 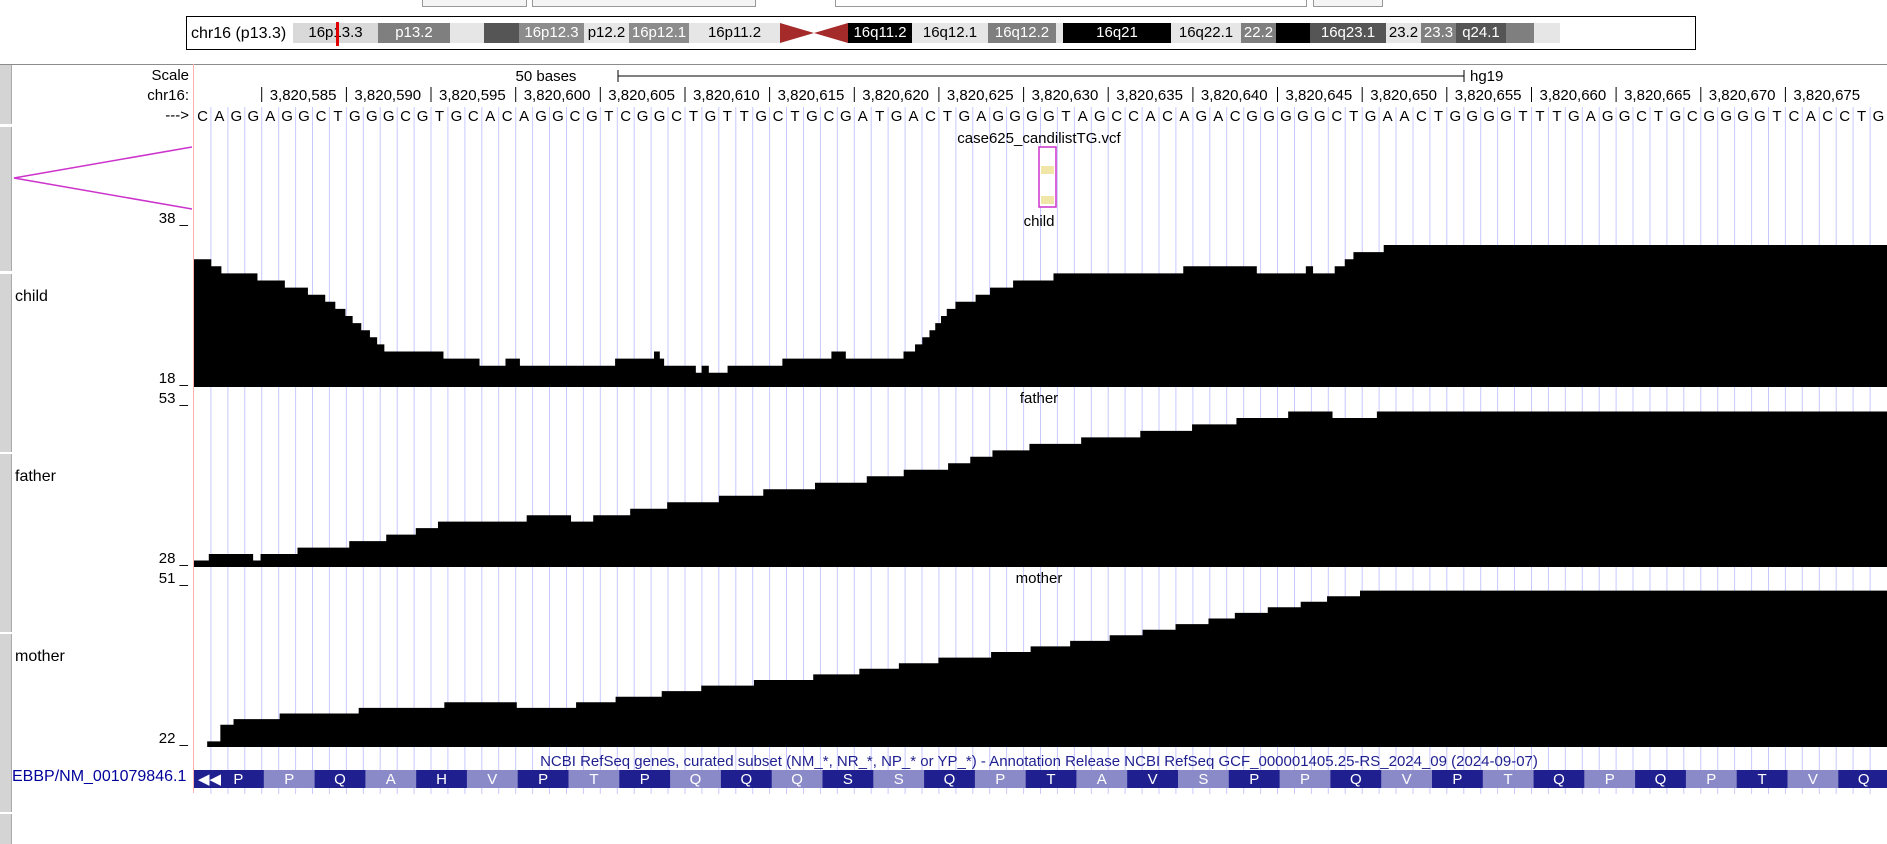 What do you see at coordinates (1481, 33) in the screenshot?
I see `ideogram-band: q24.1` at bounding box center [1481, 33].